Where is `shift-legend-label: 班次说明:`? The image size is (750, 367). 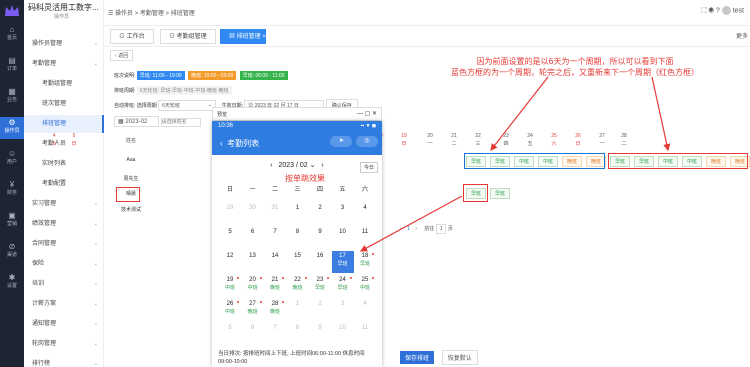 shift-legend-label: 班次说明: is located at coordinates (125, 76).